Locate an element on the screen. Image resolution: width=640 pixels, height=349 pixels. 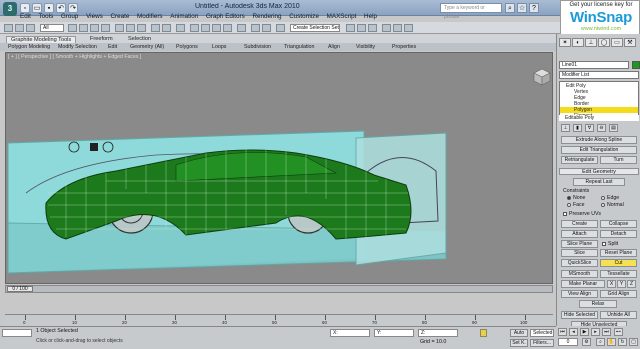
time-config-icon: ⚙ is located at coordinates (586, 342).